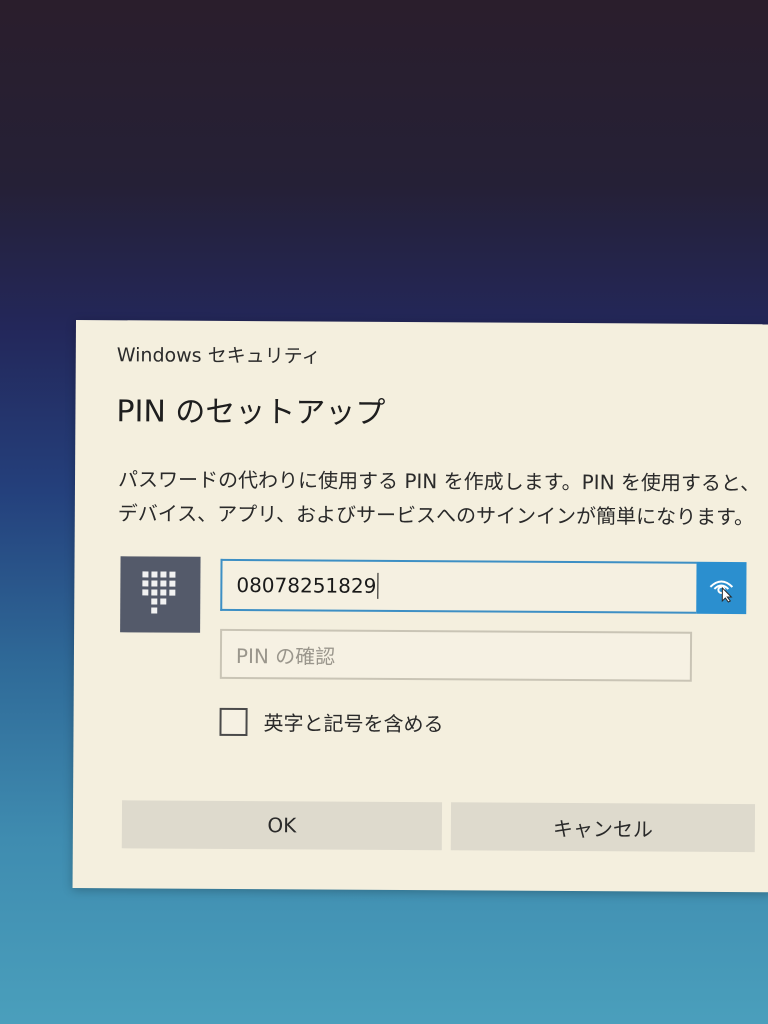 The height and width of the screenshot is (1024, 768). I want to click on reveal-pin-button, so click(721, 588).